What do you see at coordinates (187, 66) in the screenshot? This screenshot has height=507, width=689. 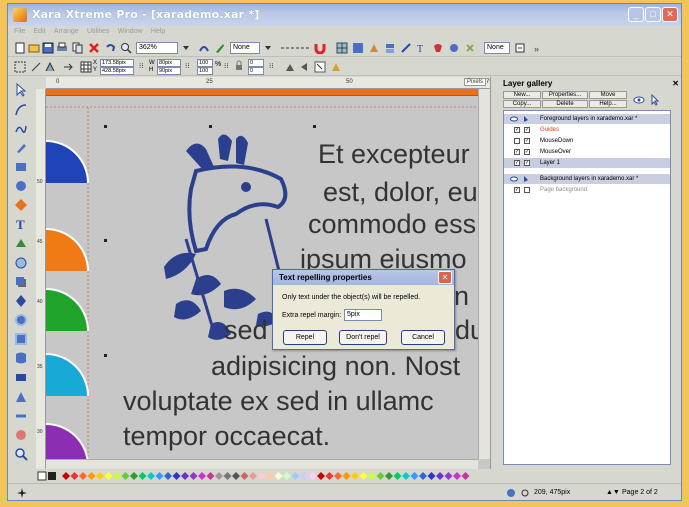 I see `wh-spinner-icon: ⁝⁝` at bounding box center [187, 66].